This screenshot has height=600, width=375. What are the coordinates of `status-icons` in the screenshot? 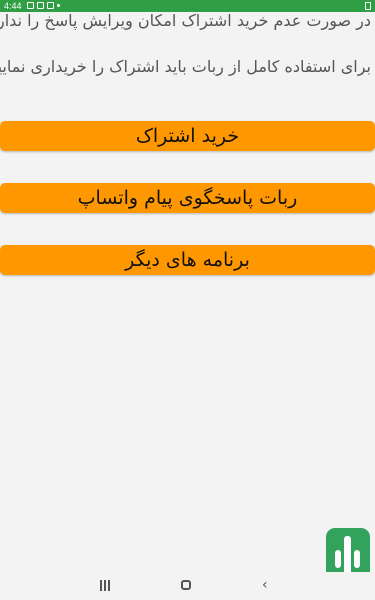 It's located at (43, 5).